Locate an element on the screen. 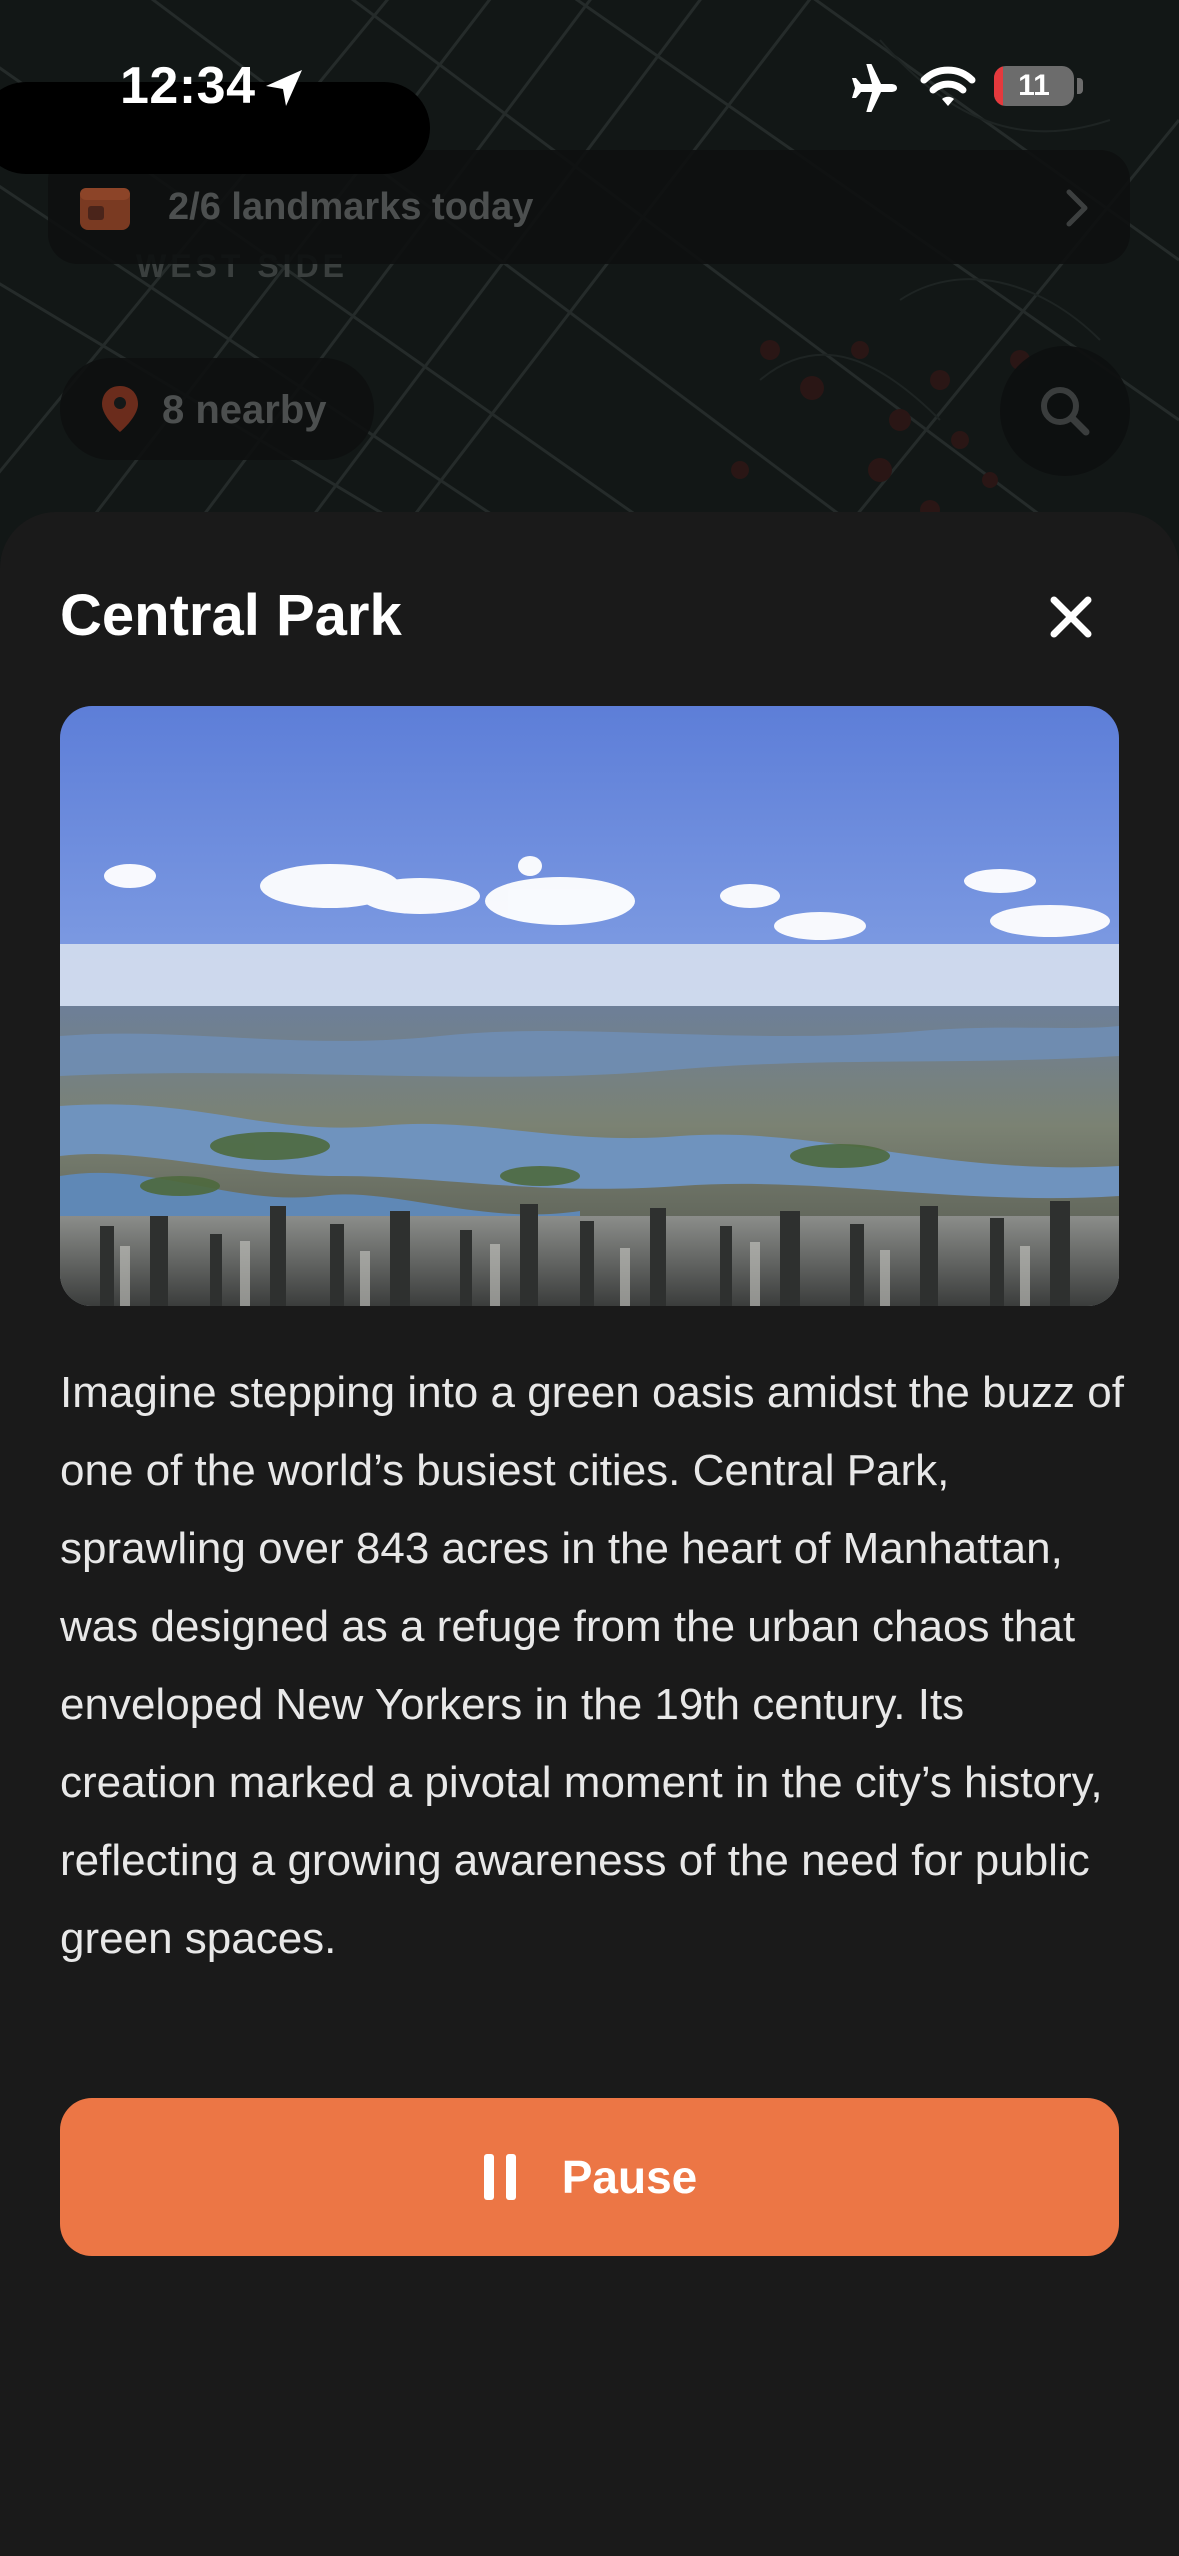 The width and height of the screenshot is (1179, 2556). nearby-chip: 8 nearby is located at coordinates (217, 409).